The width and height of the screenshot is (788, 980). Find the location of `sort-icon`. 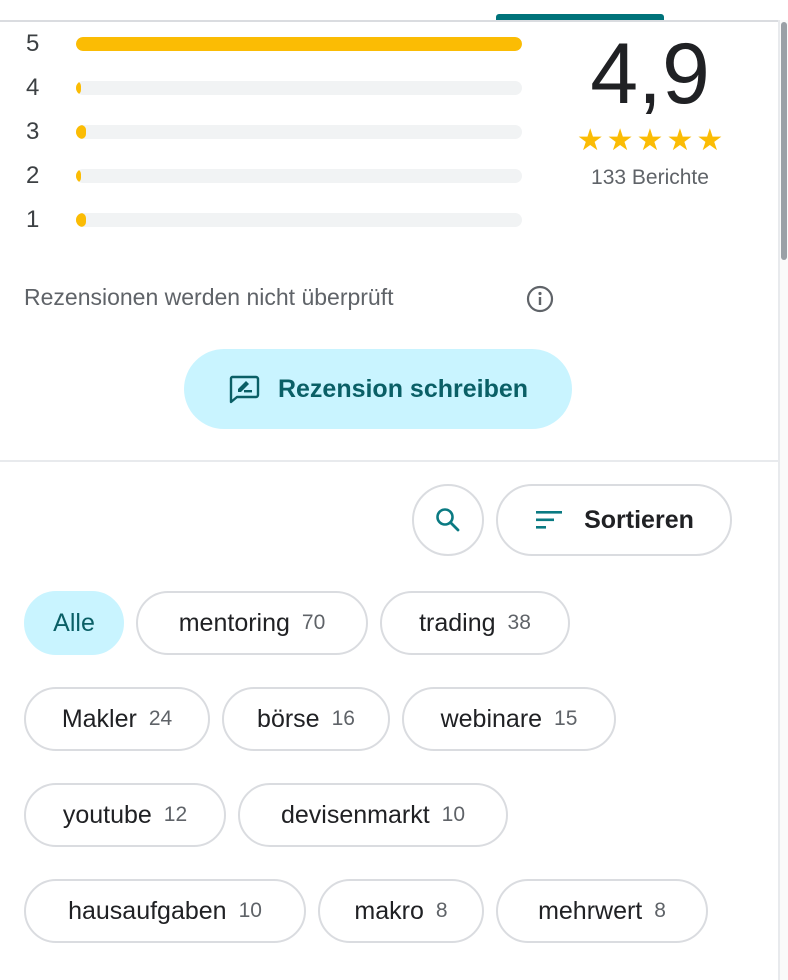

sort-icon is located at coordinates (549, 520).